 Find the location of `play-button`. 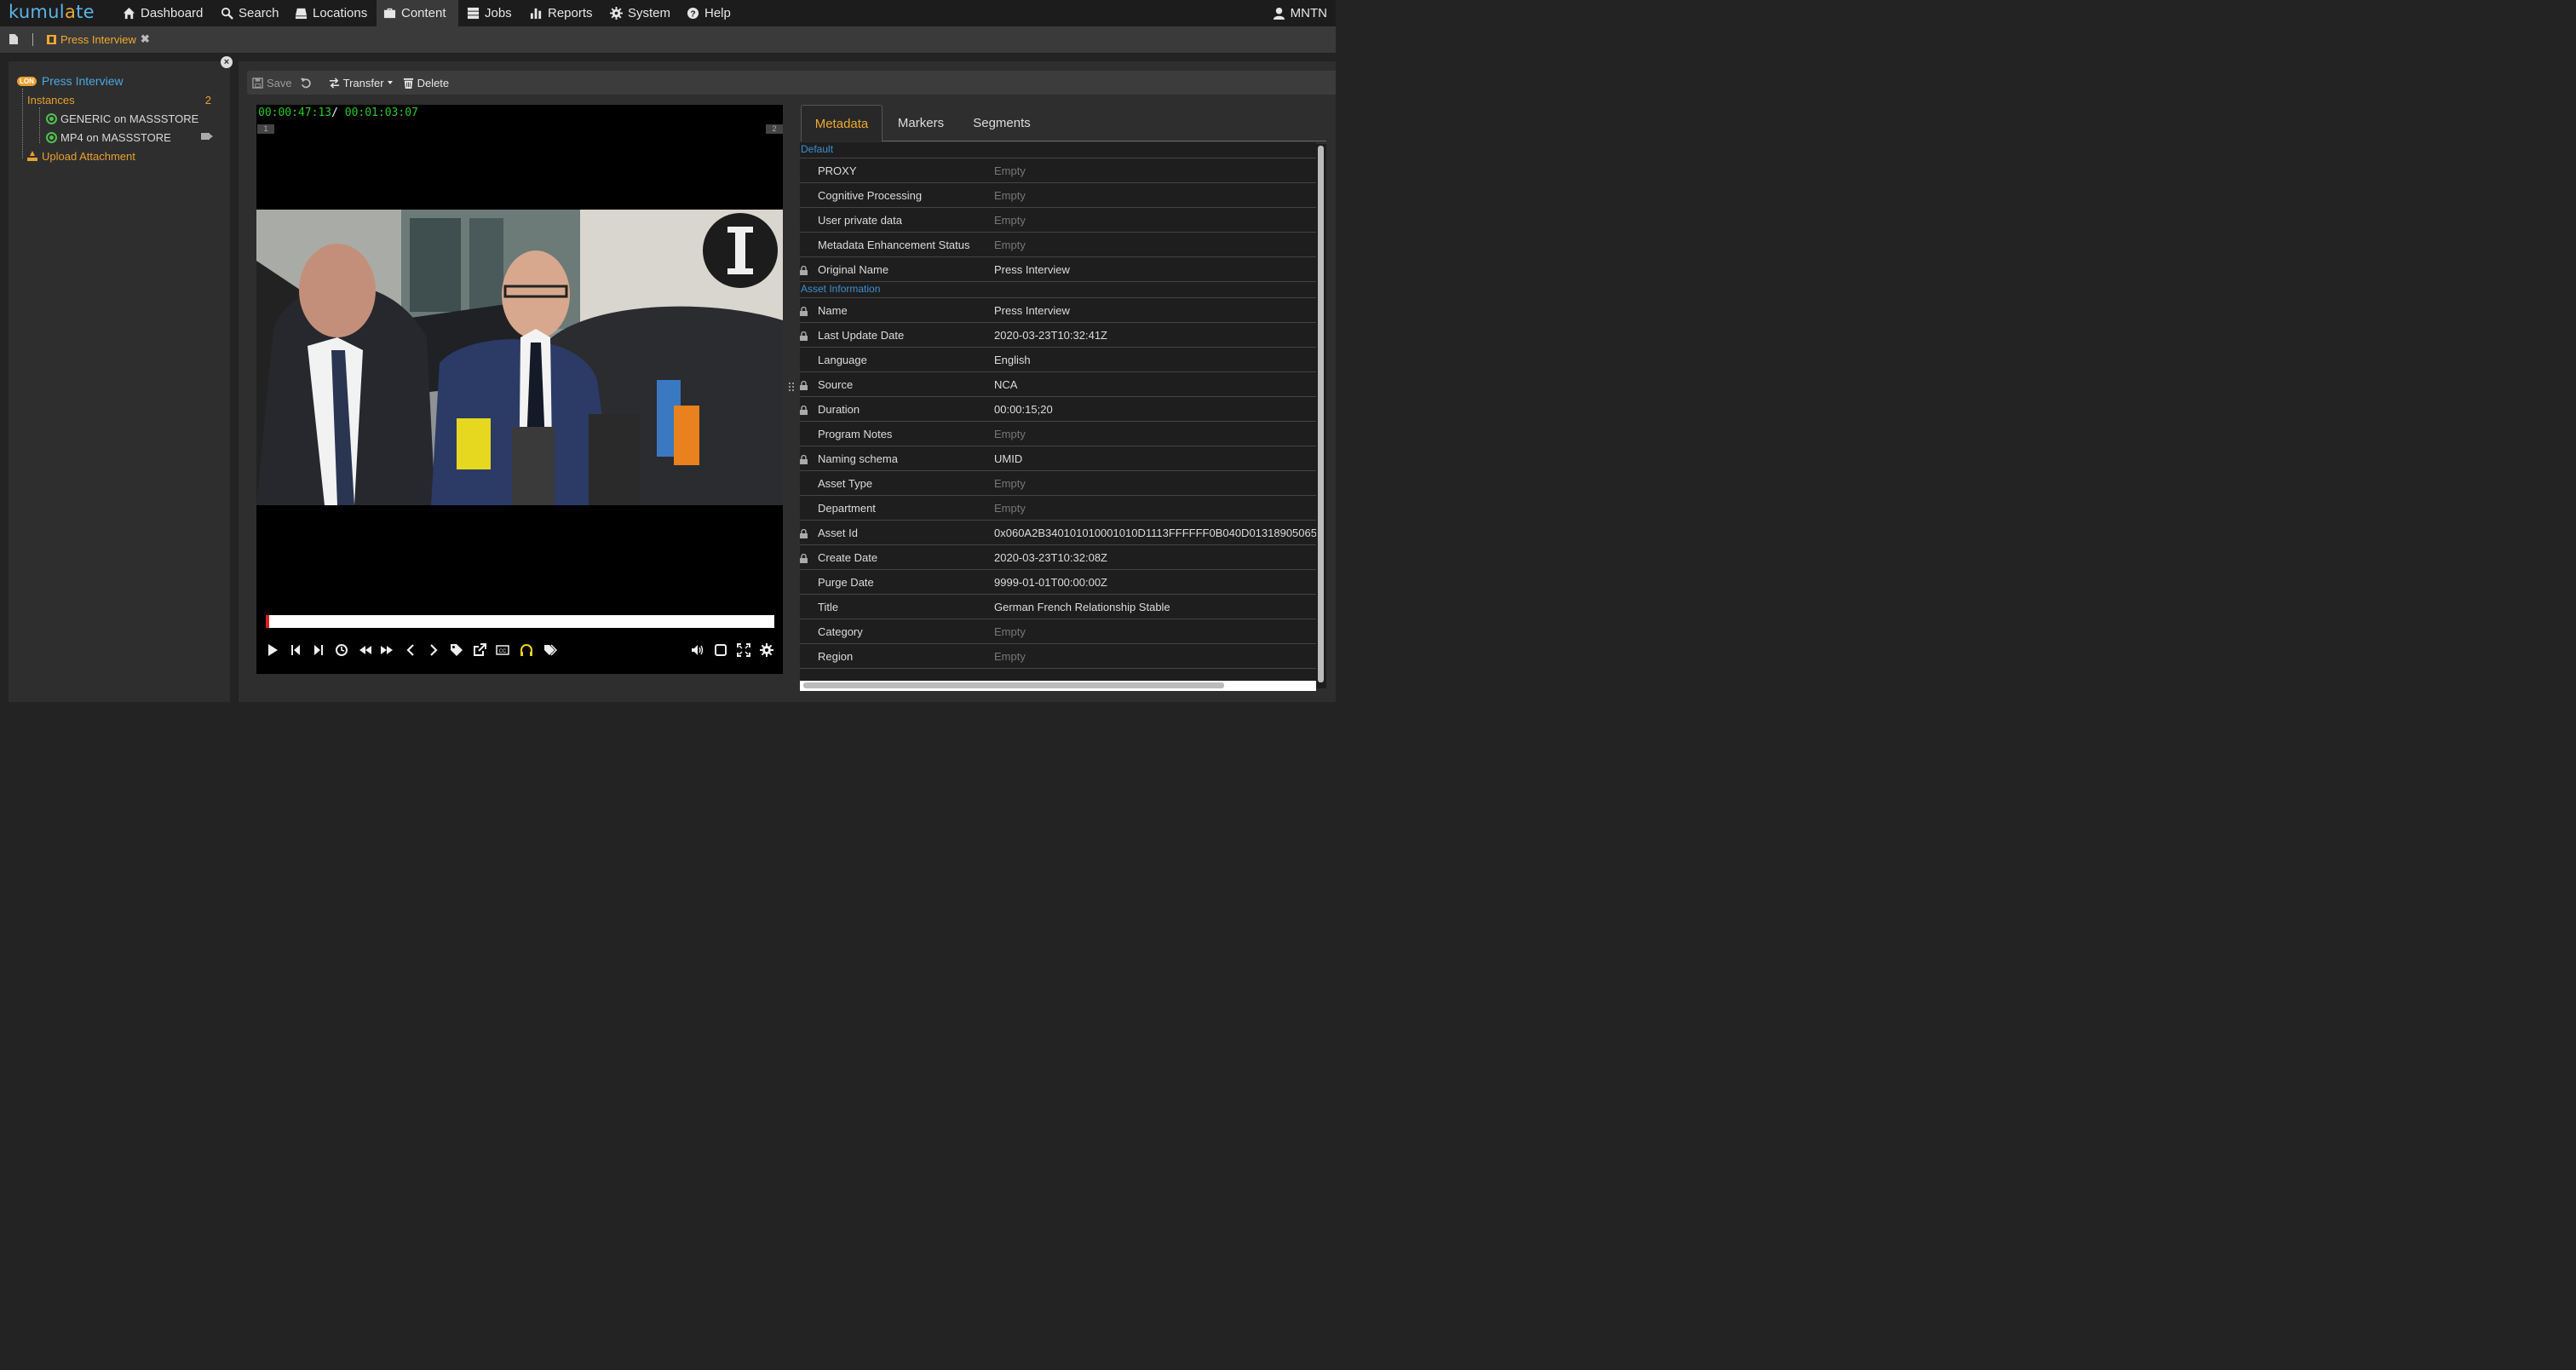

play-button is located at coordinates (273, 651).